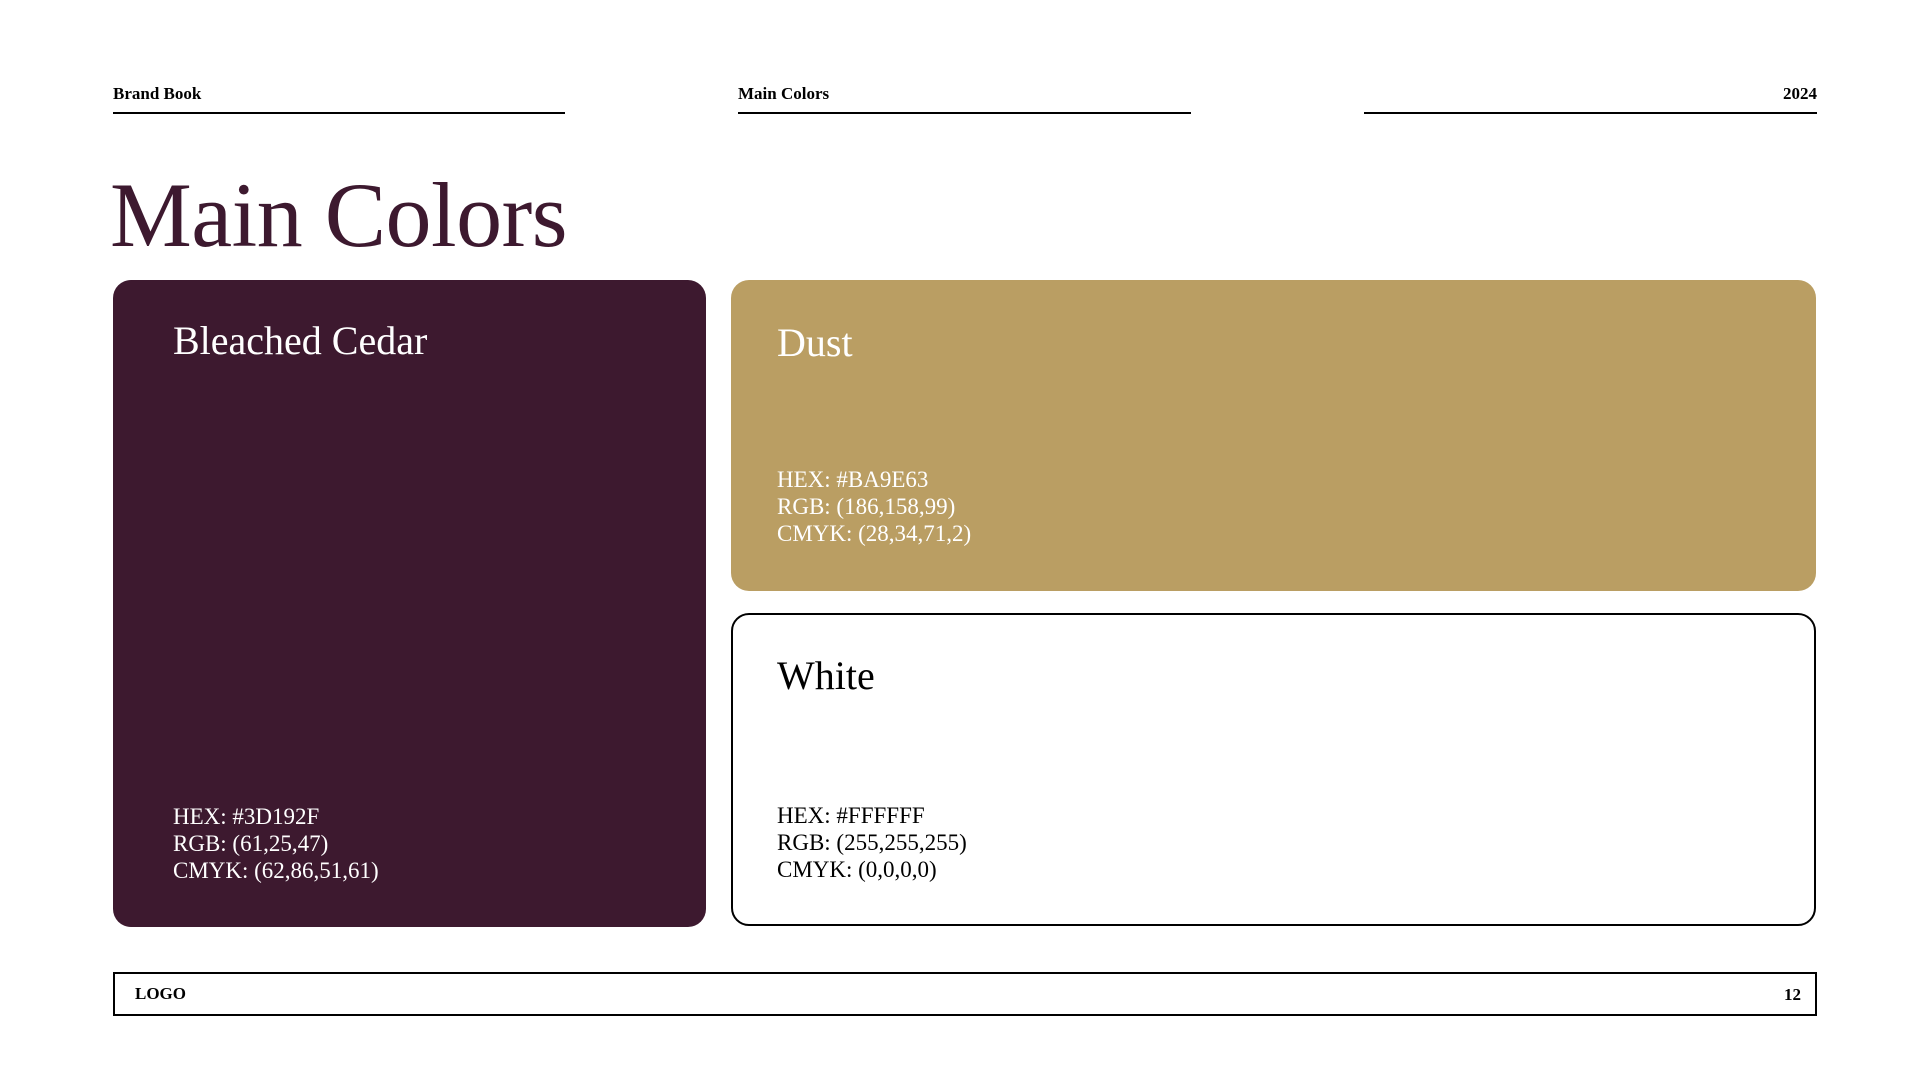 The image size is (1920, 1080). I want to click on header-year: 2024, so click(1590, 99).